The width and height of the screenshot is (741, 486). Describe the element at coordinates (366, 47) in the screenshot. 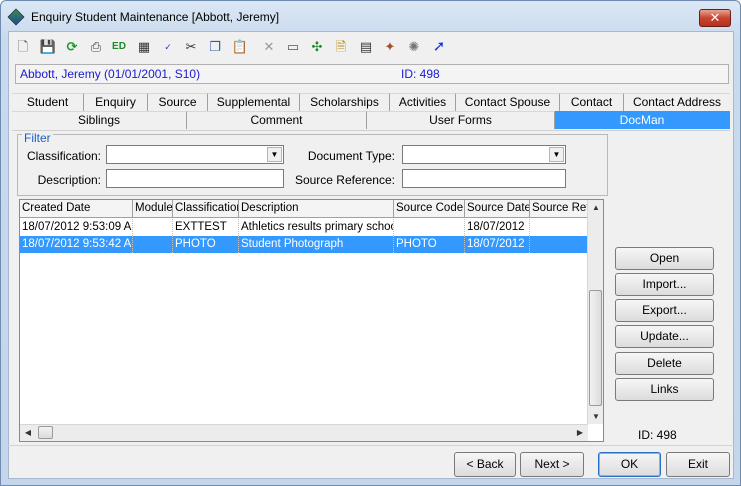

I see `film-icon: ▤` at that location.